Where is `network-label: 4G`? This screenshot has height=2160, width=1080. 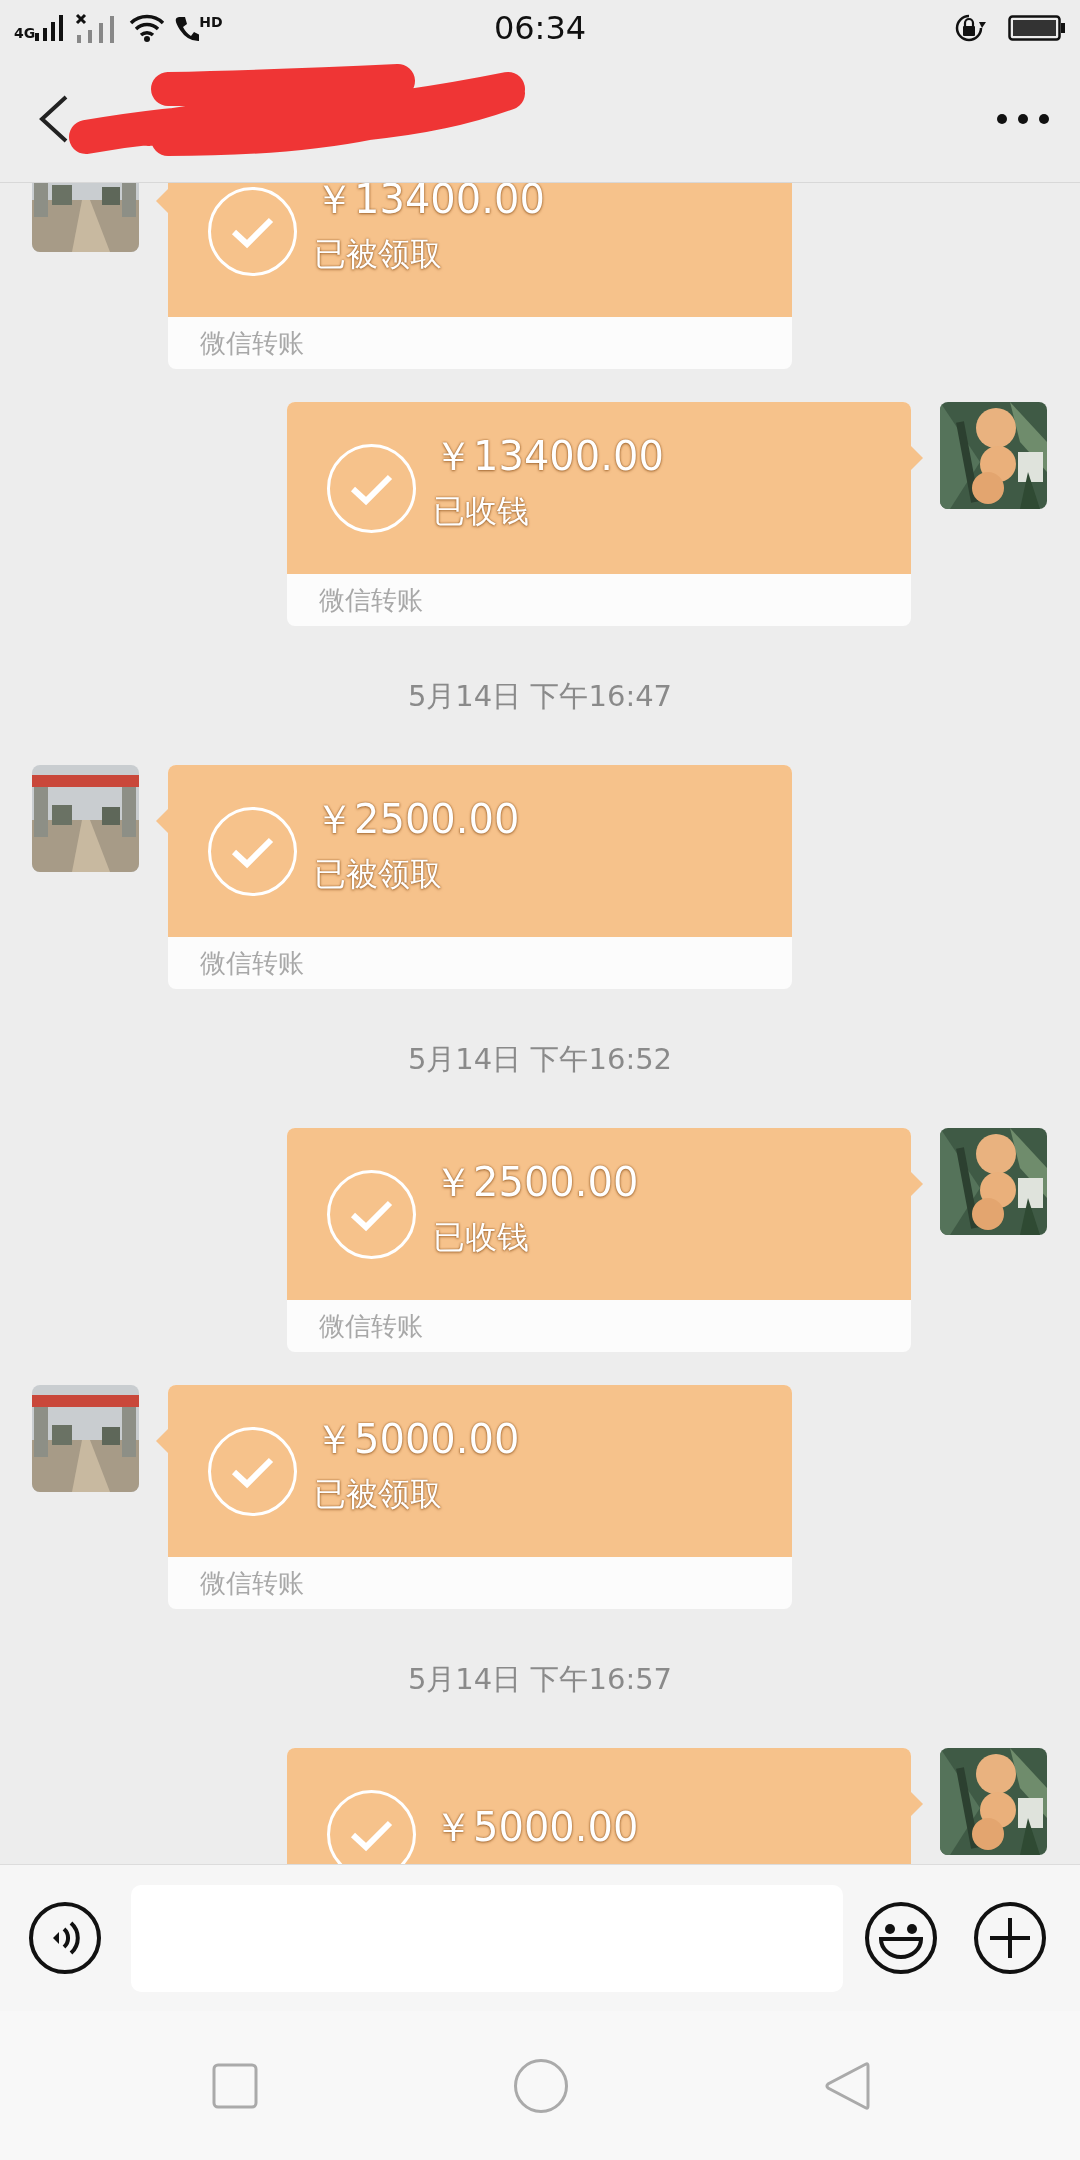
network-label: 4G is located at coordinates (25, 32).